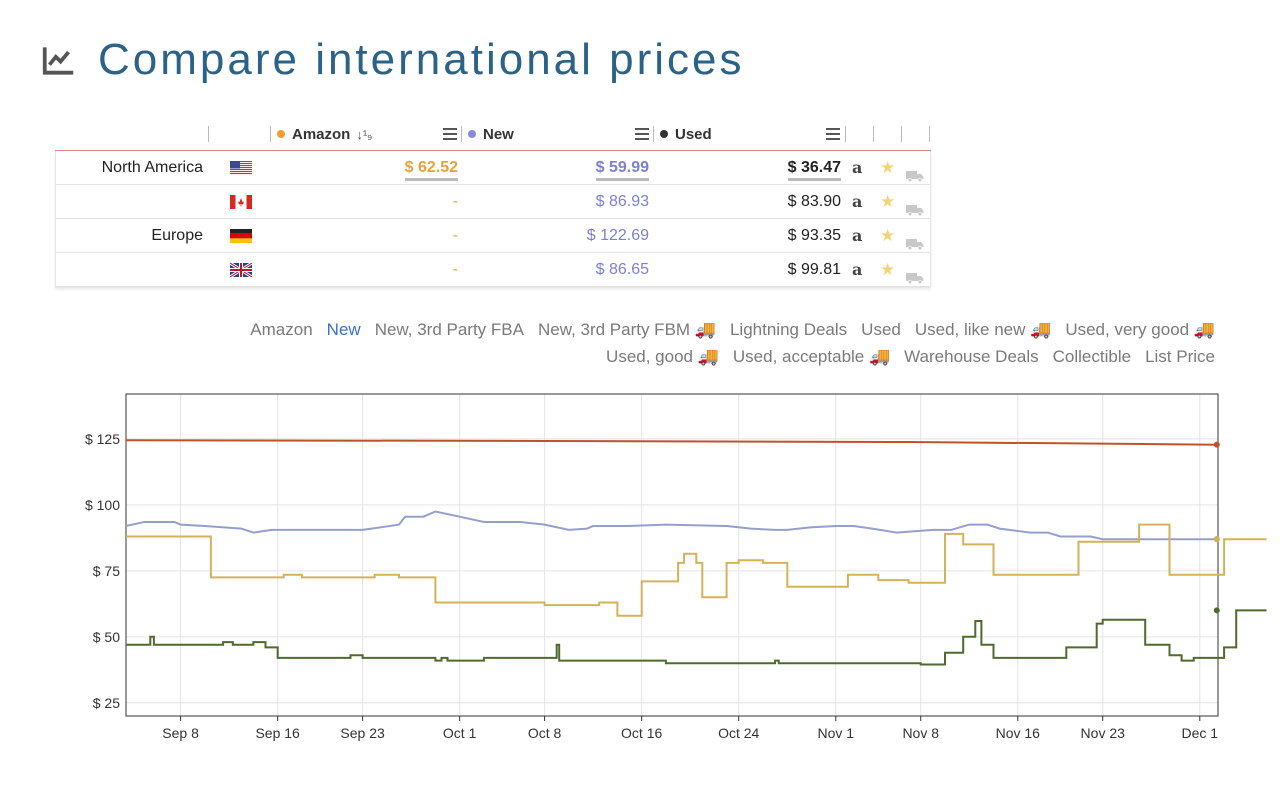 The width and height of the screenshot is (1280, 800). Describe the element at coordinates (545, 733) in the screenshot. I see `x-tick-label: Oct 8` at that location.